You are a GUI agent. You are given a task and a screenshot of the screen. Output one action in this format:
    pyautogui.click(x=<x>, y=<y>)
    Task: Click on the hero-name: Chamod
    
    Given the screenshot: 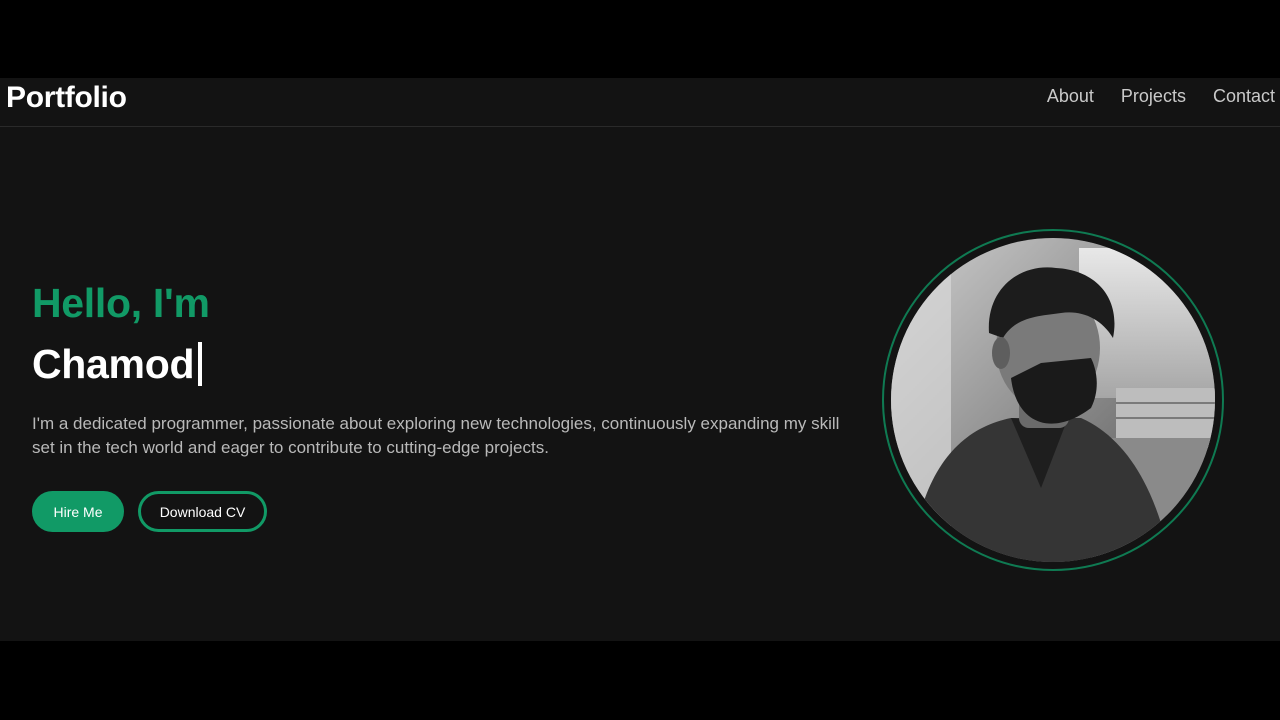 What is the action you would take?
    pyautogui.click(x=113, y=364)
    